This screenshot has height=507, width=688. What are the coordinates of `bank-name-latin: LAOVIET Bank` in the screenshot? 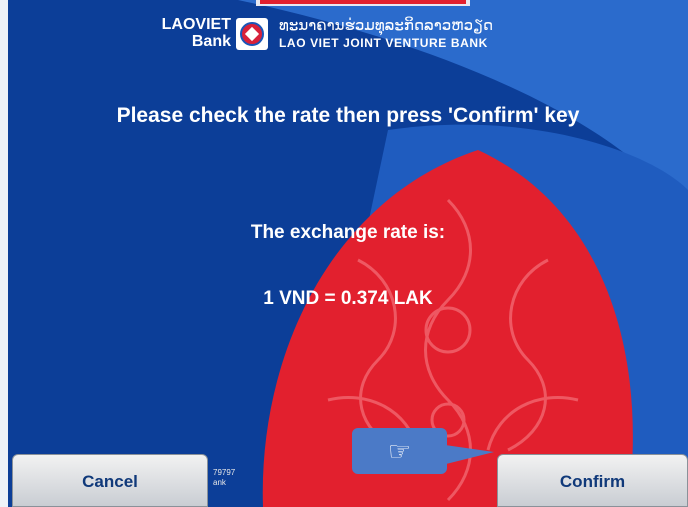 It's located at (187, 33).